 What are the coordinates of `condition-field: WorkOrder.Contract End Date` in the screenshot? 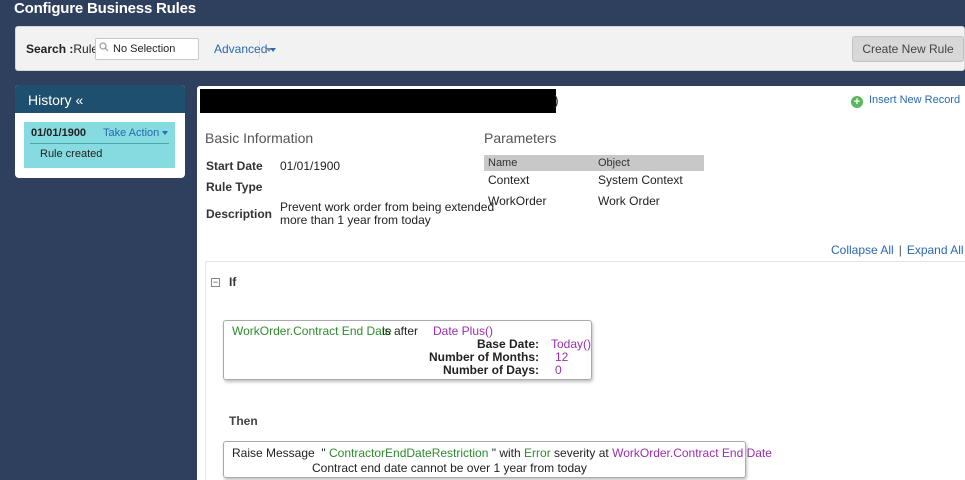 It's located at (312, 331).